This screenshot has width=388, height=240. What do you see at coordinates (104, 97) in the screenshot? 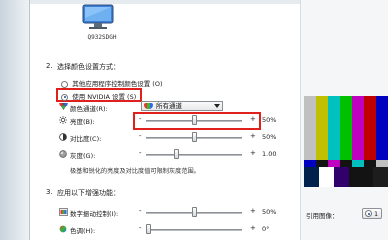
I see `radio-nvidia-label: 使用 NVIDIA 设置 (S)` at bounding box center [104, 97].